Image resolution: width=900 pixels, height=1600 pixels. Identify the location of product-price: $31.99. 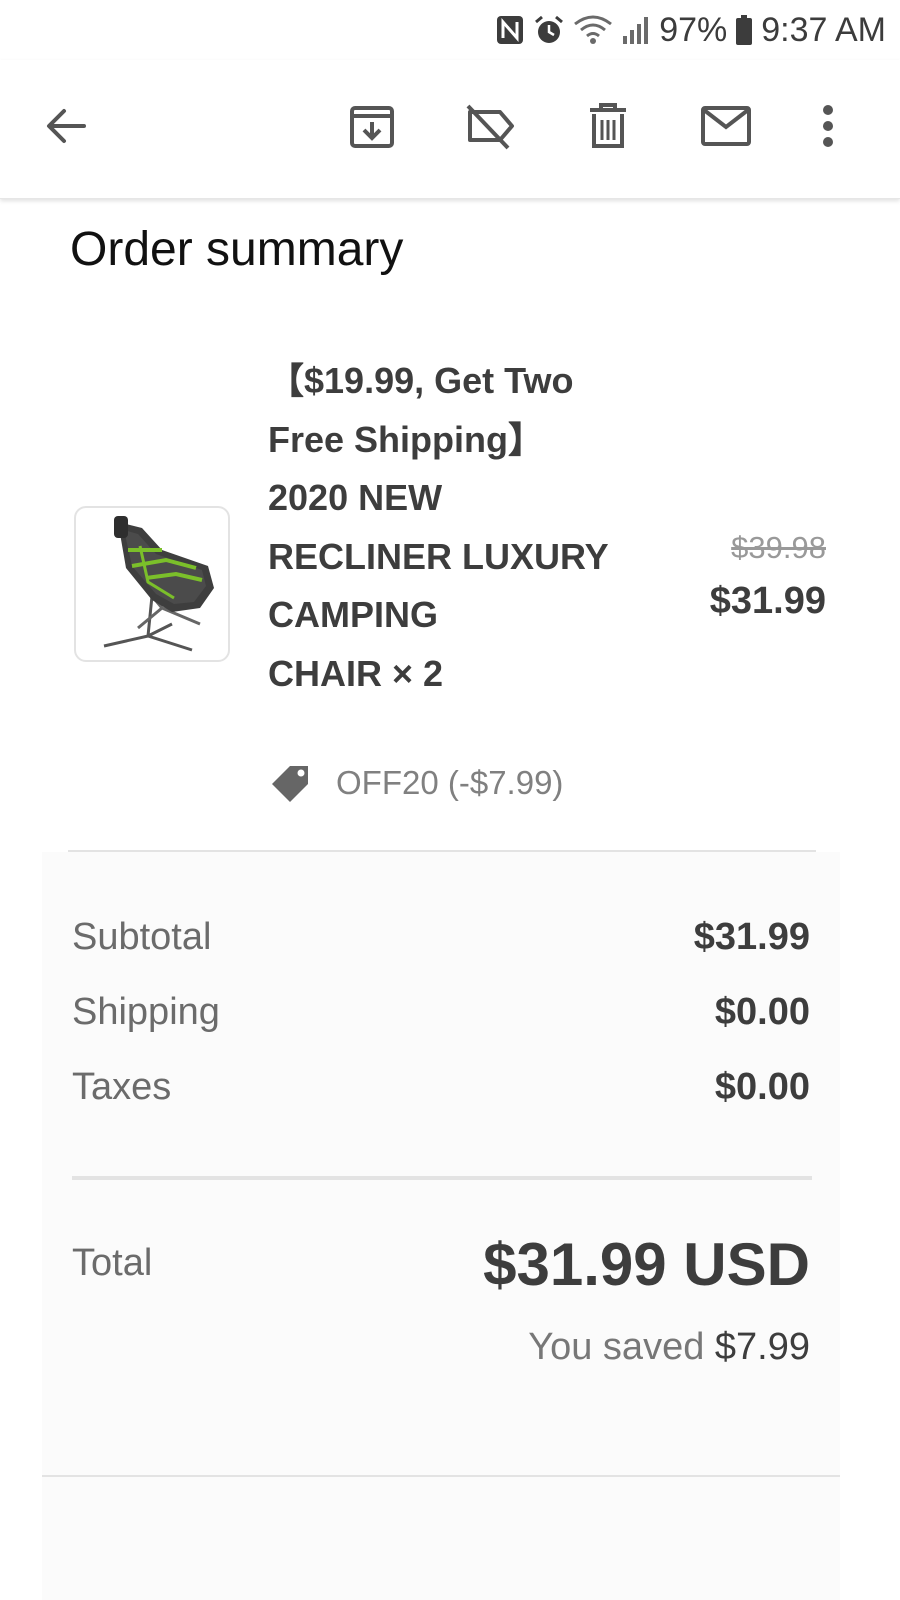
(767, 601).